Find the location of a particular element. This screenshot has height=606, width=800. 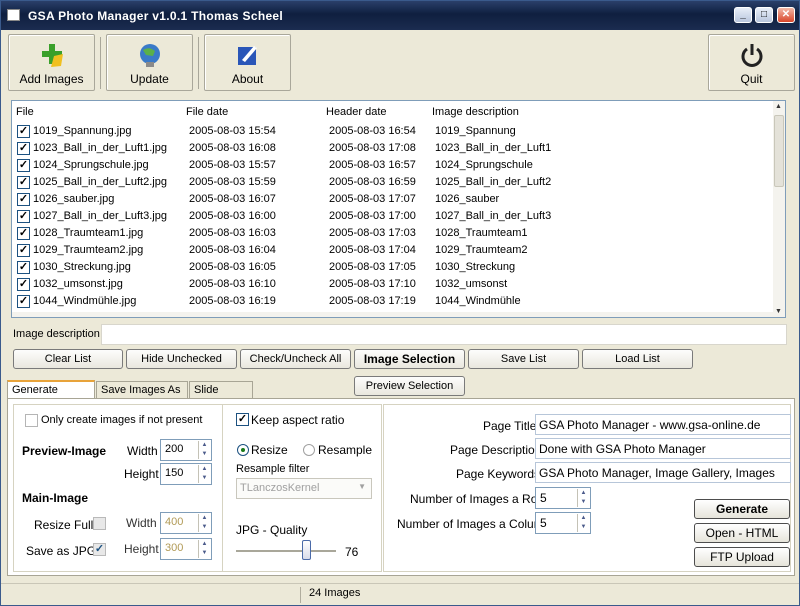

main-width-value: 400 is located at coordinates (174, 522).